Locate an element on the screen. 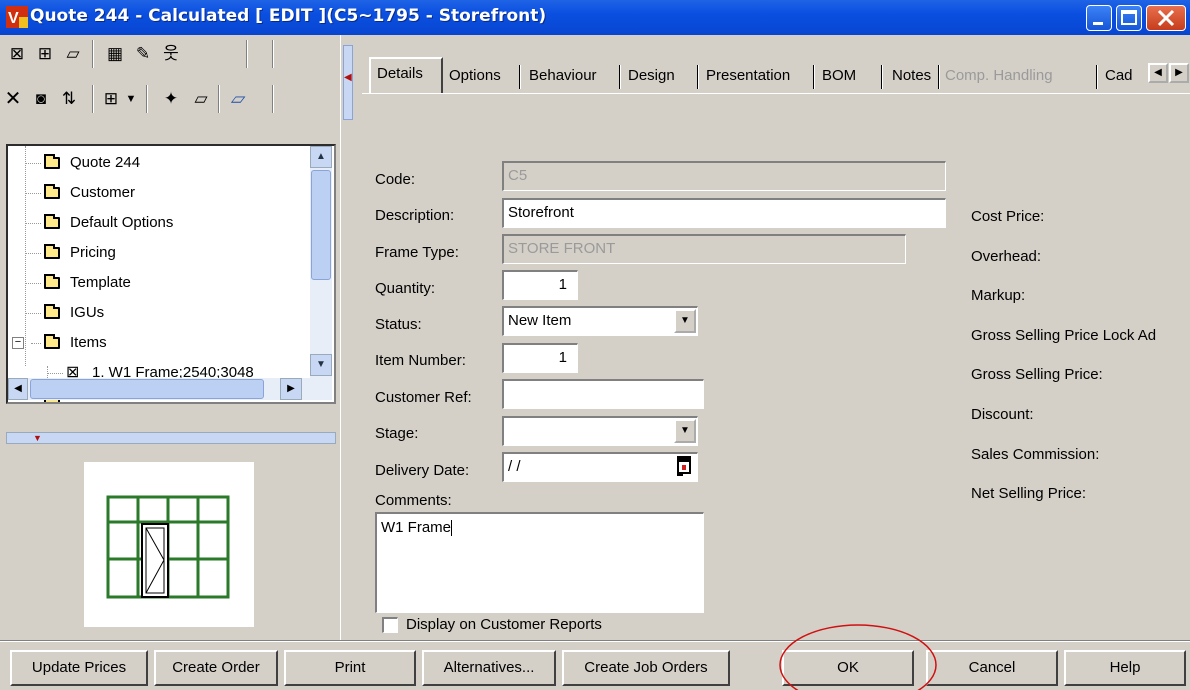 This screenshot has width=1190, height=690. maximize-button is located at coordinates (1129, 18).